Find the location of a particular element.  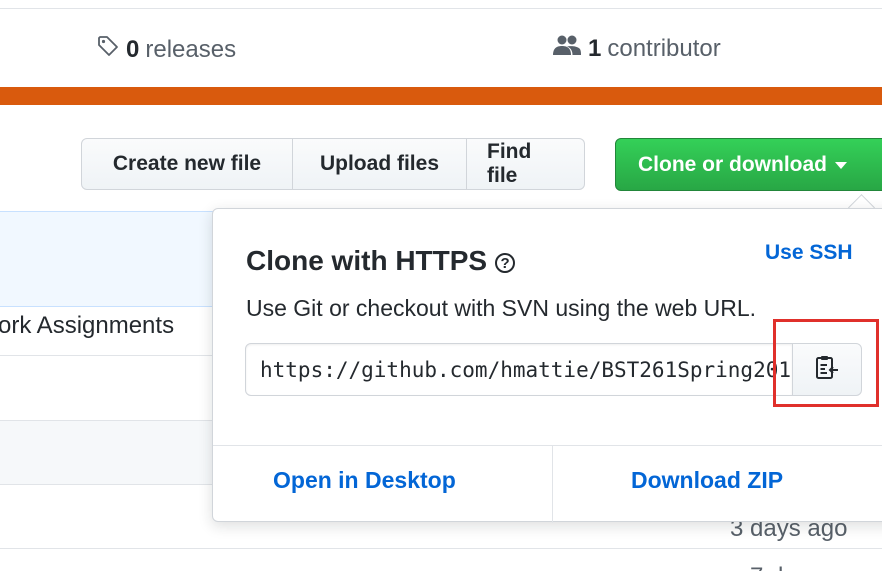

releases-link: 0 releases is located at coordinates (166, 49).